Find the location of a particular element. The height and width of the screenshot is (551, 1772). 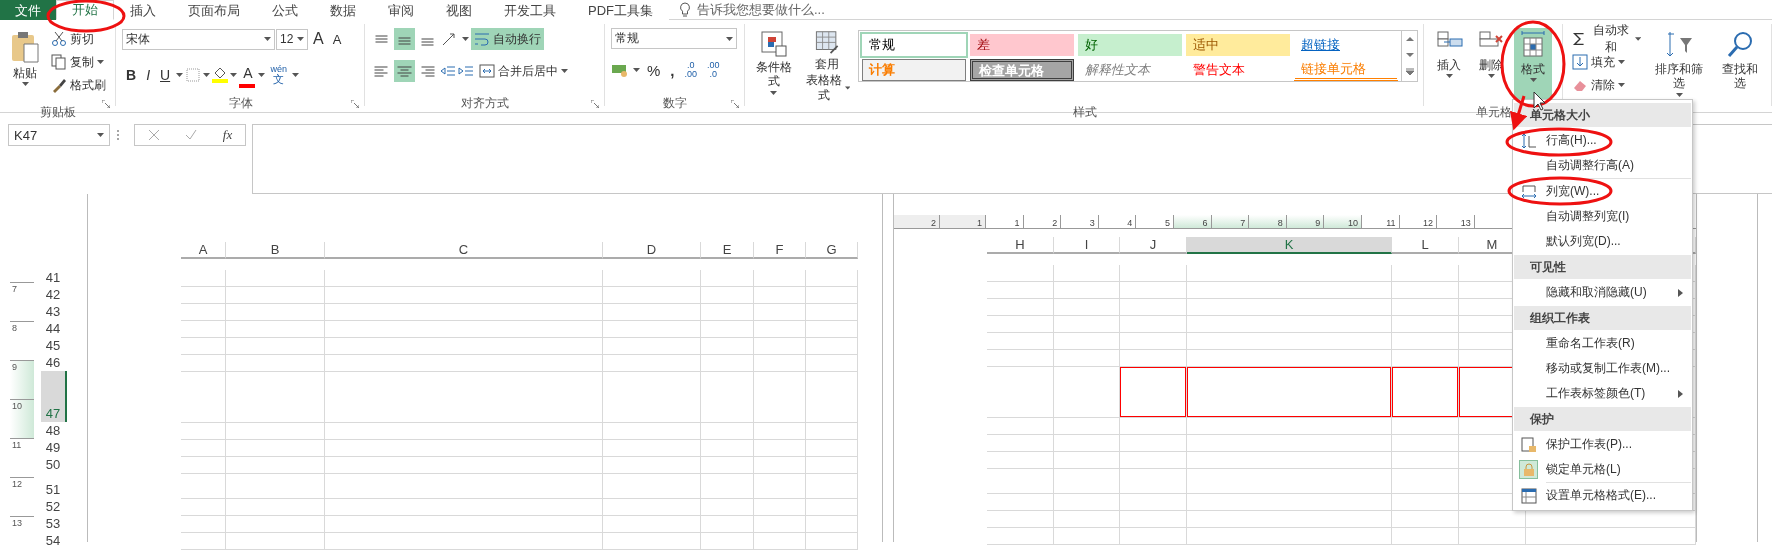

phonetic-button: wén 文 is located at coordinates (278, 75).